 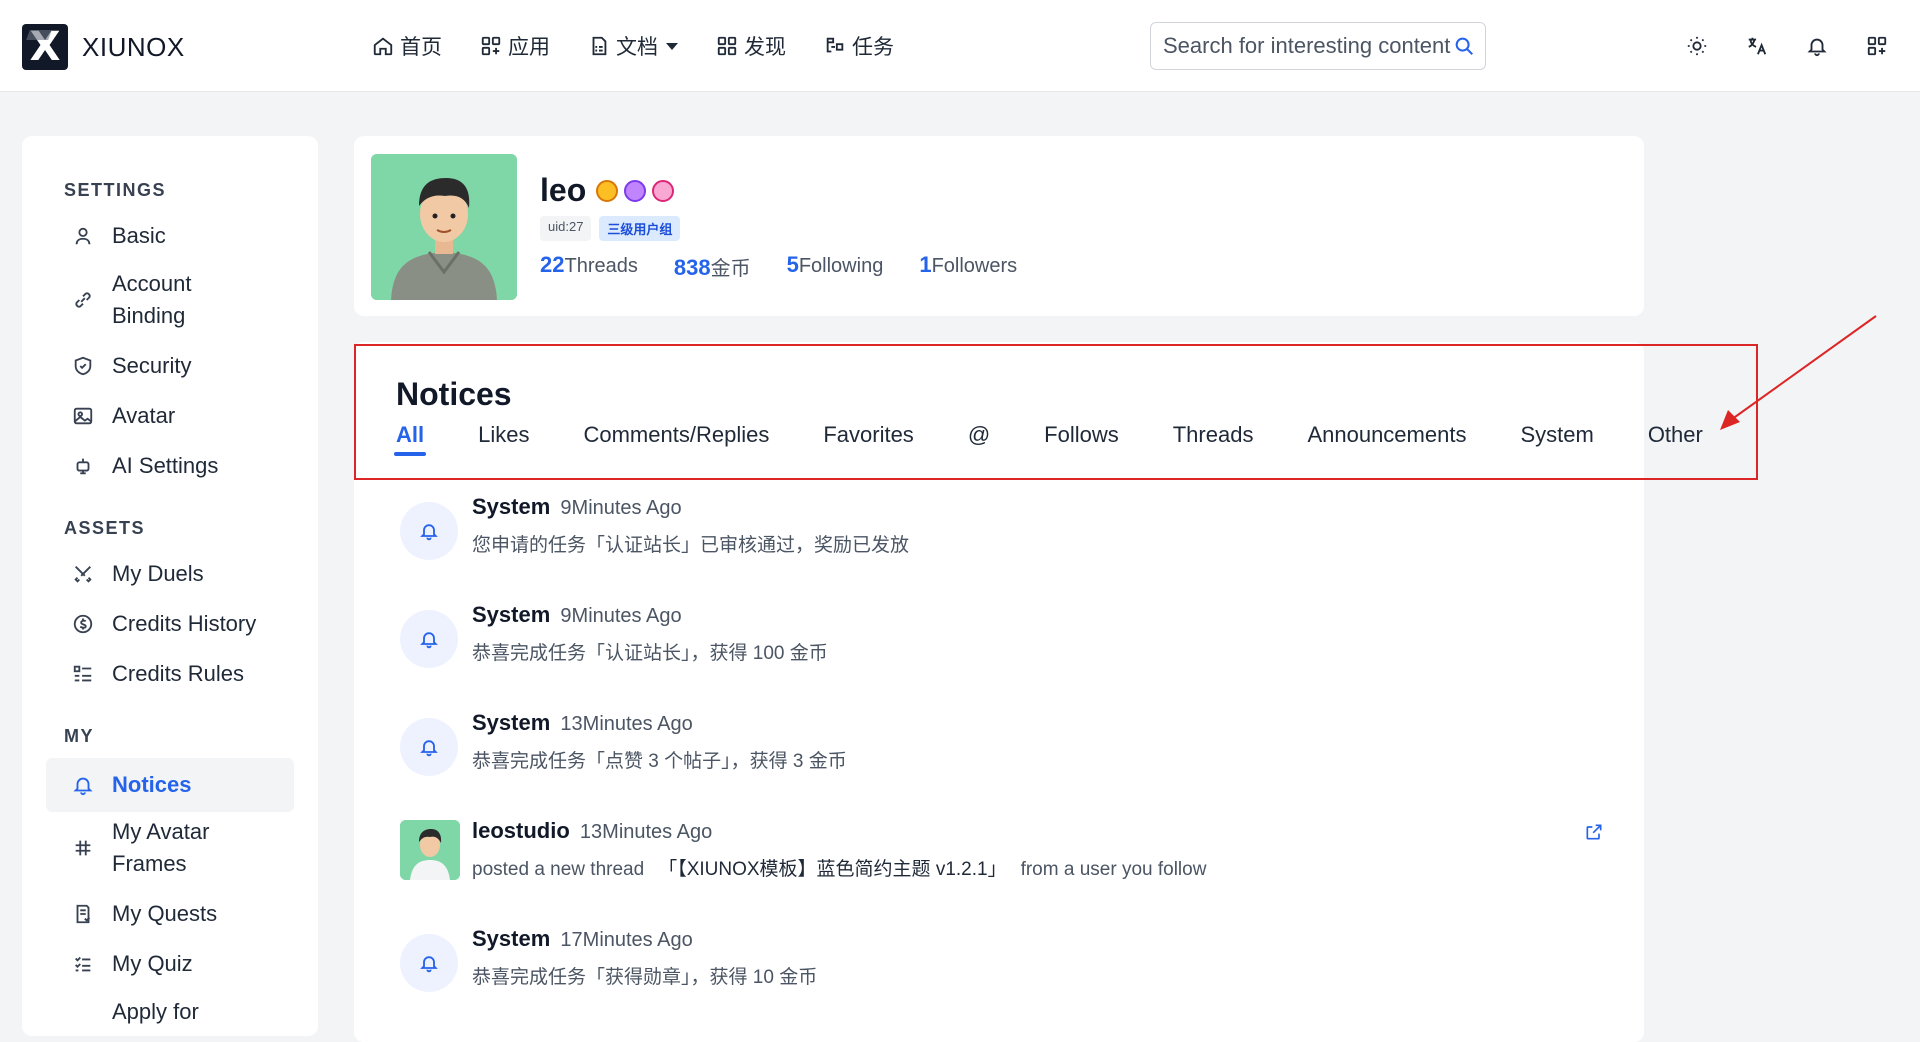 I want to click on stat-followers: 1Followers, so click(x=968, y=266).